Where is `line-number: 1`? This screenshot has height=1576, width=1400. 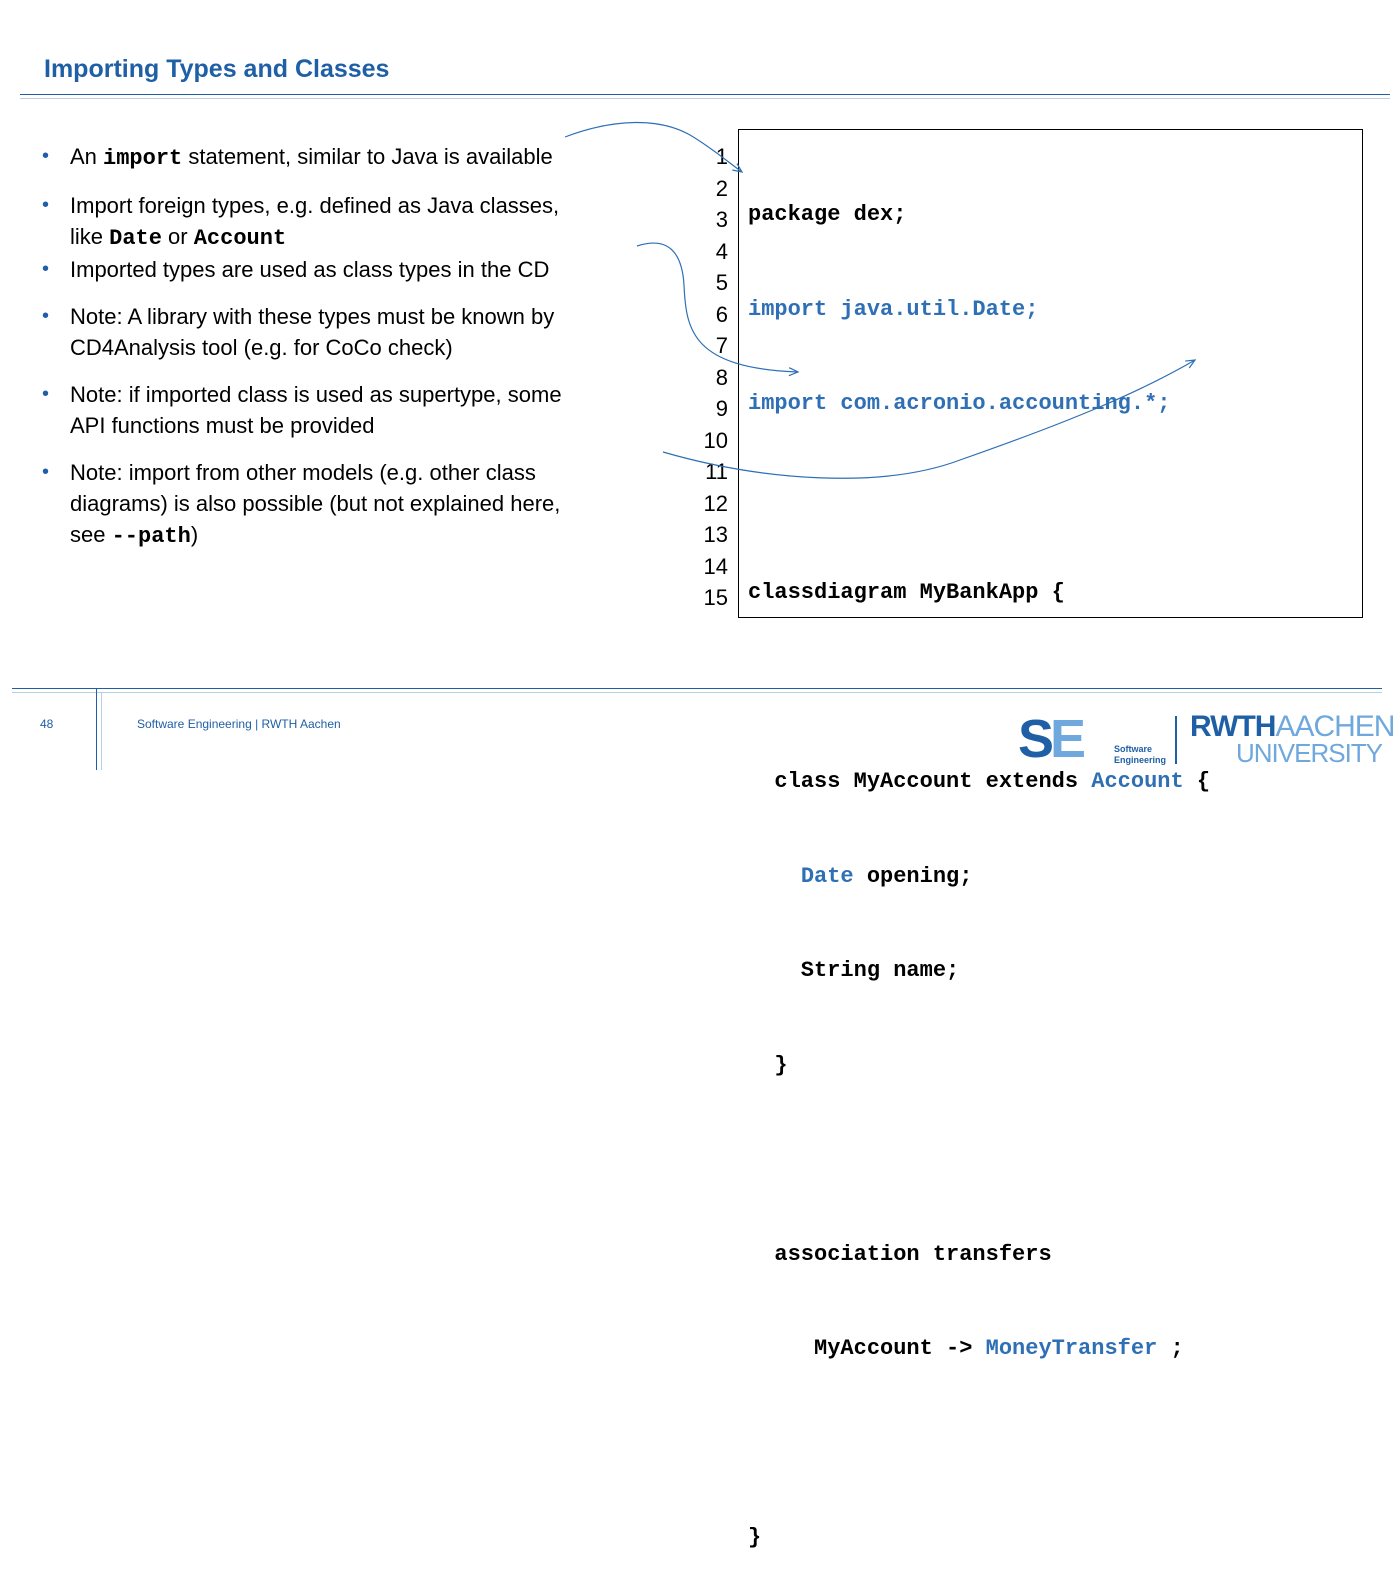 line-number: 1 is located at coordinates (721, 156).